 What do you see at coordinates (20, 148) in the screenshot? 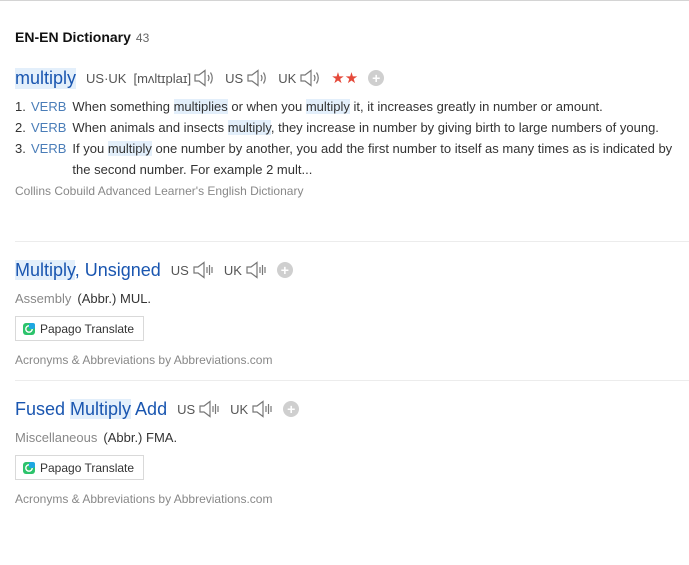
I see `definition-number: 3.` at bounding box center [20, 148].